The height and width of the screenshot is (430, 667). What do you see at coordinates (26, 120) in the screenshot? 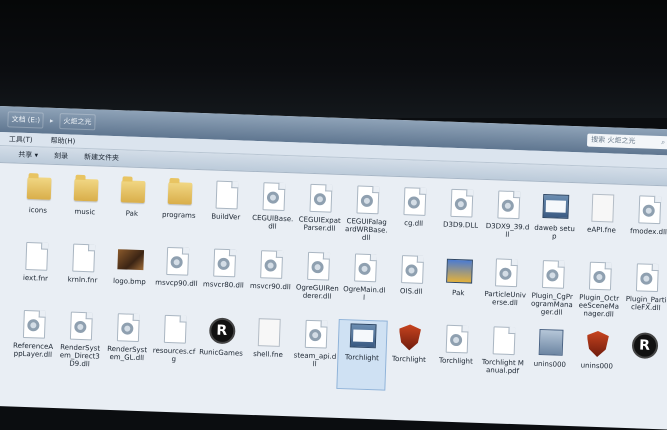
I see `breadcrumb-drive: 文档 (E:)` at bounding box center [26, 120].